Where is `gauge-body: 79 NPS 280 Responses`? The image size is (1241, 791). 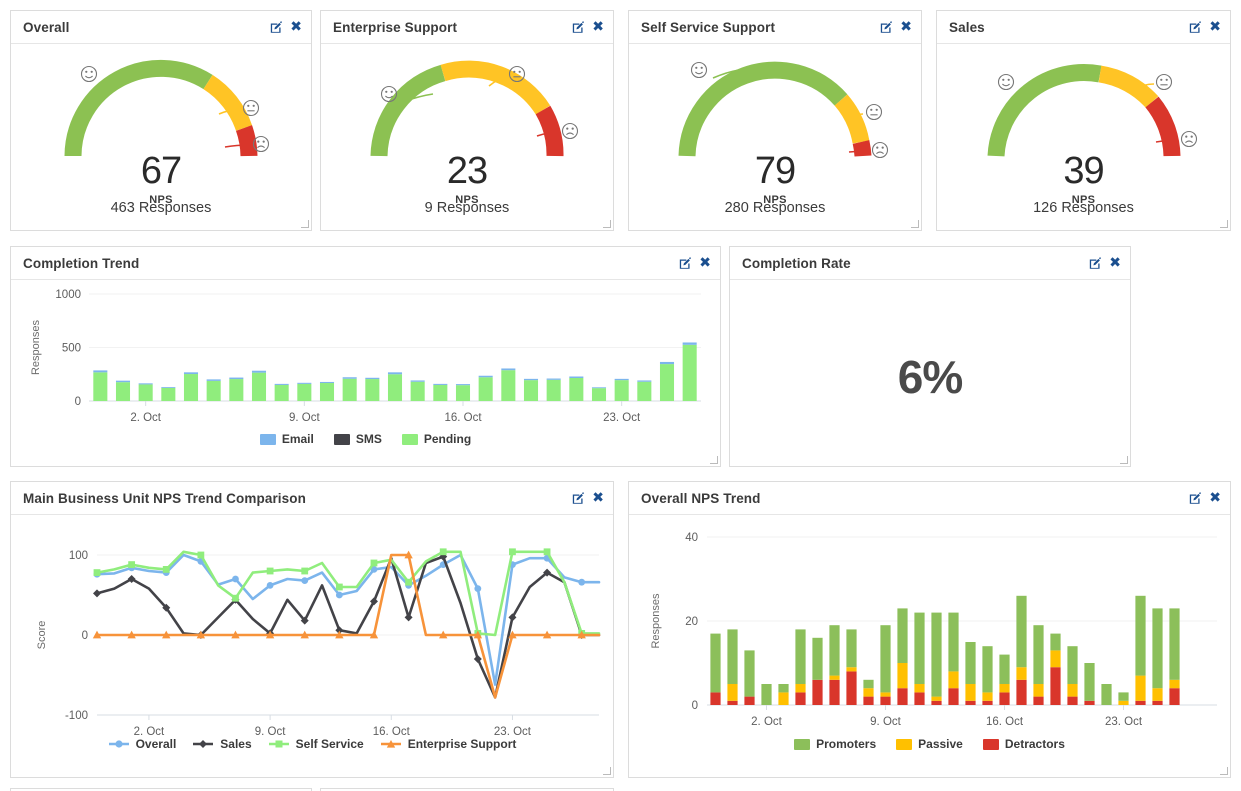
gauge-body: 79 NPS 280 Responses is located at coordinates (775, 137).